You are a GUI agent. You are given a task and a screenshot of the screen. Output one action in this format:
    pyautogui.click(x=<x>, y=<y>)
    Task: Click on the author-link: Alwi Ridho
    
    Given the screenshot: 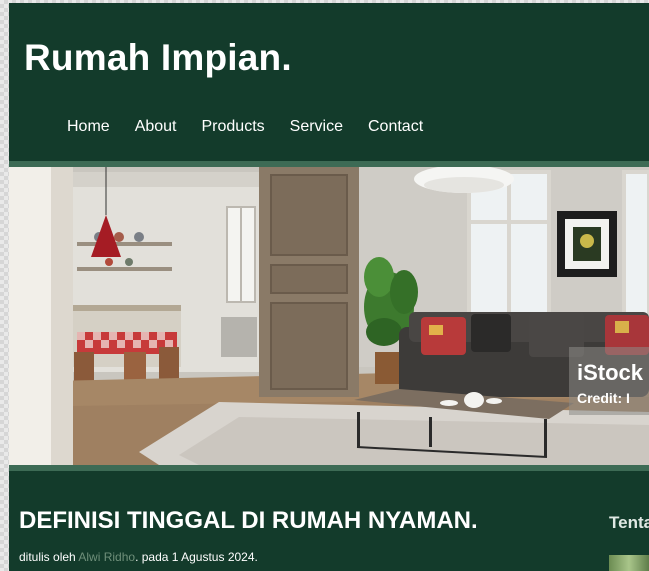 What is the action you would take?
    pyautogui.click(x=106, y=557)
    